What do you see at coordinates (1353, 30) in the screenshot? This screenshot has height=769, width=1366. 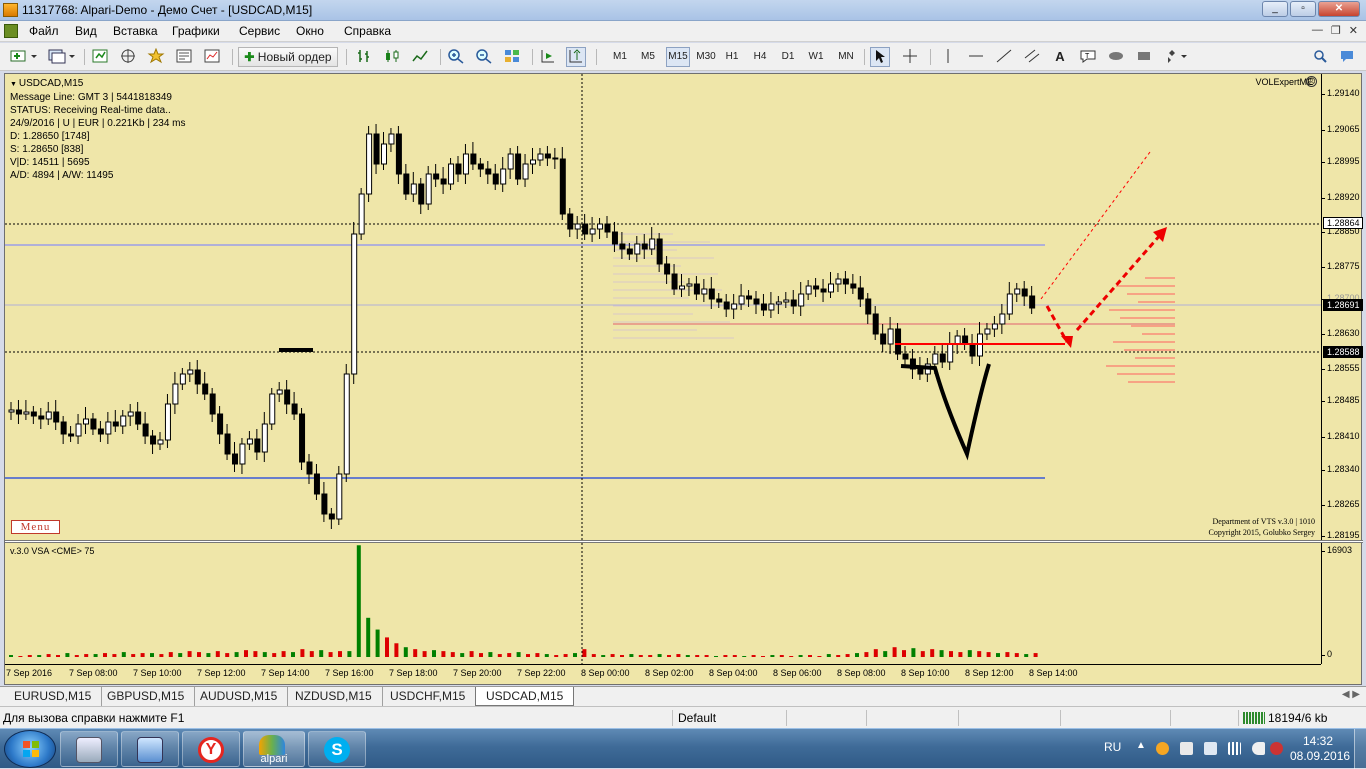 I see `mdi-close-icon: ✕` at bounding box center [1353, 30].